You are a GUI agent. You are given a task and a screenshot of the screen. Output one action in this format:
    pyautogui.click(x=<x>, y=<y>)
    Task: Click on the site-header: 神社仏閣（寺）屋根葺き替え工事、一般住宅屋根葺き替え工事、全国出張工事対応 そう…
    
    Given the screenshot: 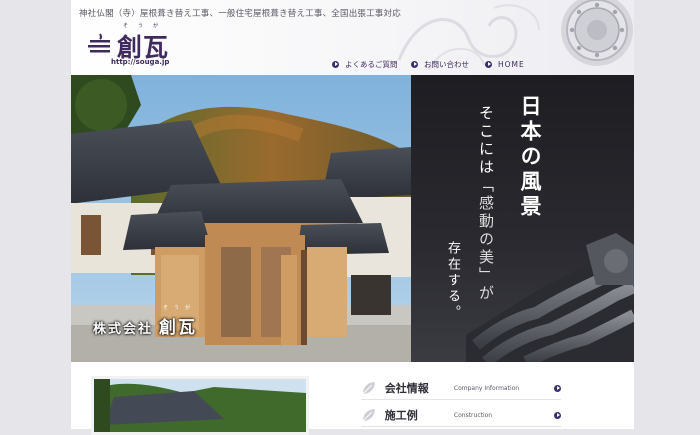 What is the action you would take?
    pyautogui.click(x=352, y=37)
    